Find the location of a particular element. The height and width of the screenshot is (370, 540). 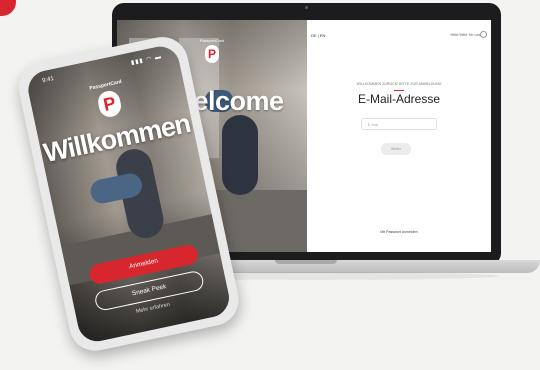

accent-divider is located at coordinates (399, 90).